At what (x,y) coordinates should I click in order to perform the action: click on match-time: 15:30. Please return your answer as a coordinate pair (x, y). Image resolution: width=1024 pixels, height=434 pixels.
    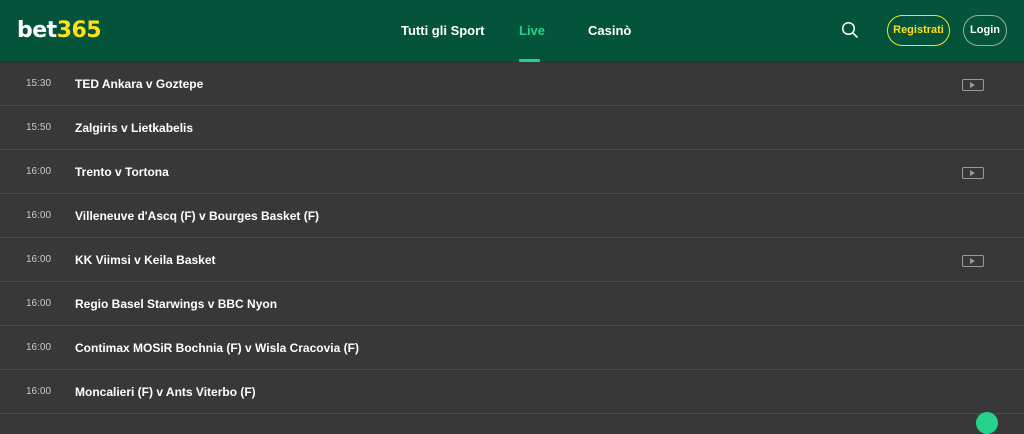
    Looking at the image, I should click on (39, 83).